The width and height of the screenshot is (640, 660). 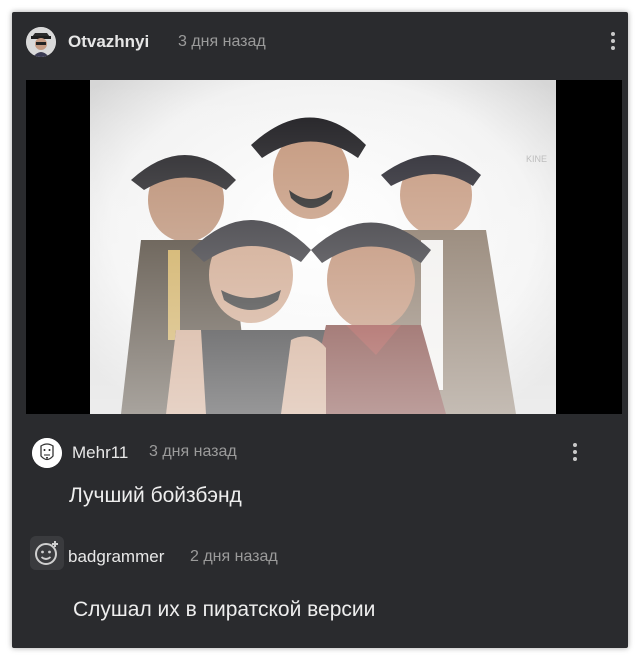 What do you see at coordinates (234, 556) in the screenshot?
I see `comment-timestamp: 2 дня назад` at bounding box center [234, 556].